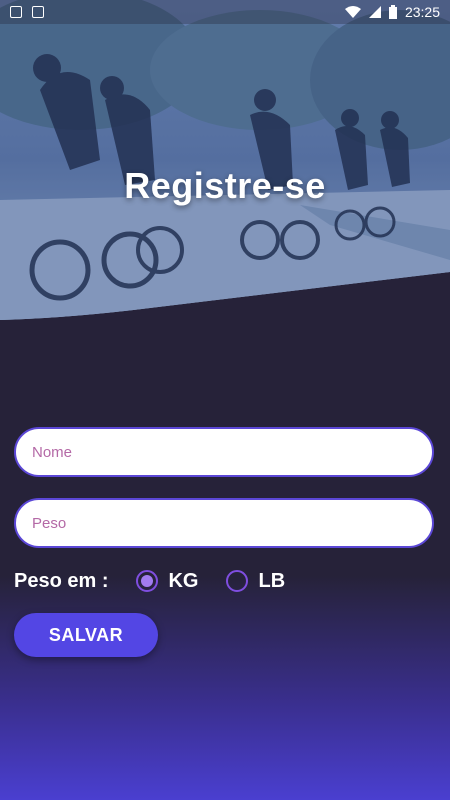  I want to click on weight-unit-label: Peso em :, so click(61, 580).